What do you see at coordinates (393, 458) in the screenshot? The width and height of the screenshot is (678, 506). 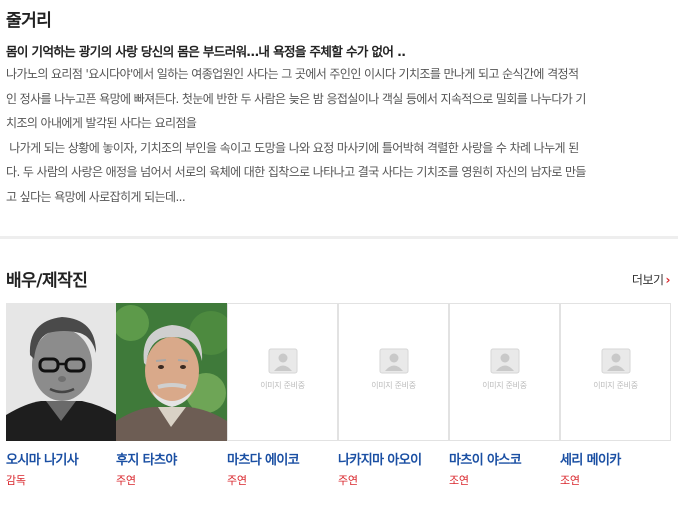 I see `person-name: 나카지마 아오이` at bounding box center [393, 458].